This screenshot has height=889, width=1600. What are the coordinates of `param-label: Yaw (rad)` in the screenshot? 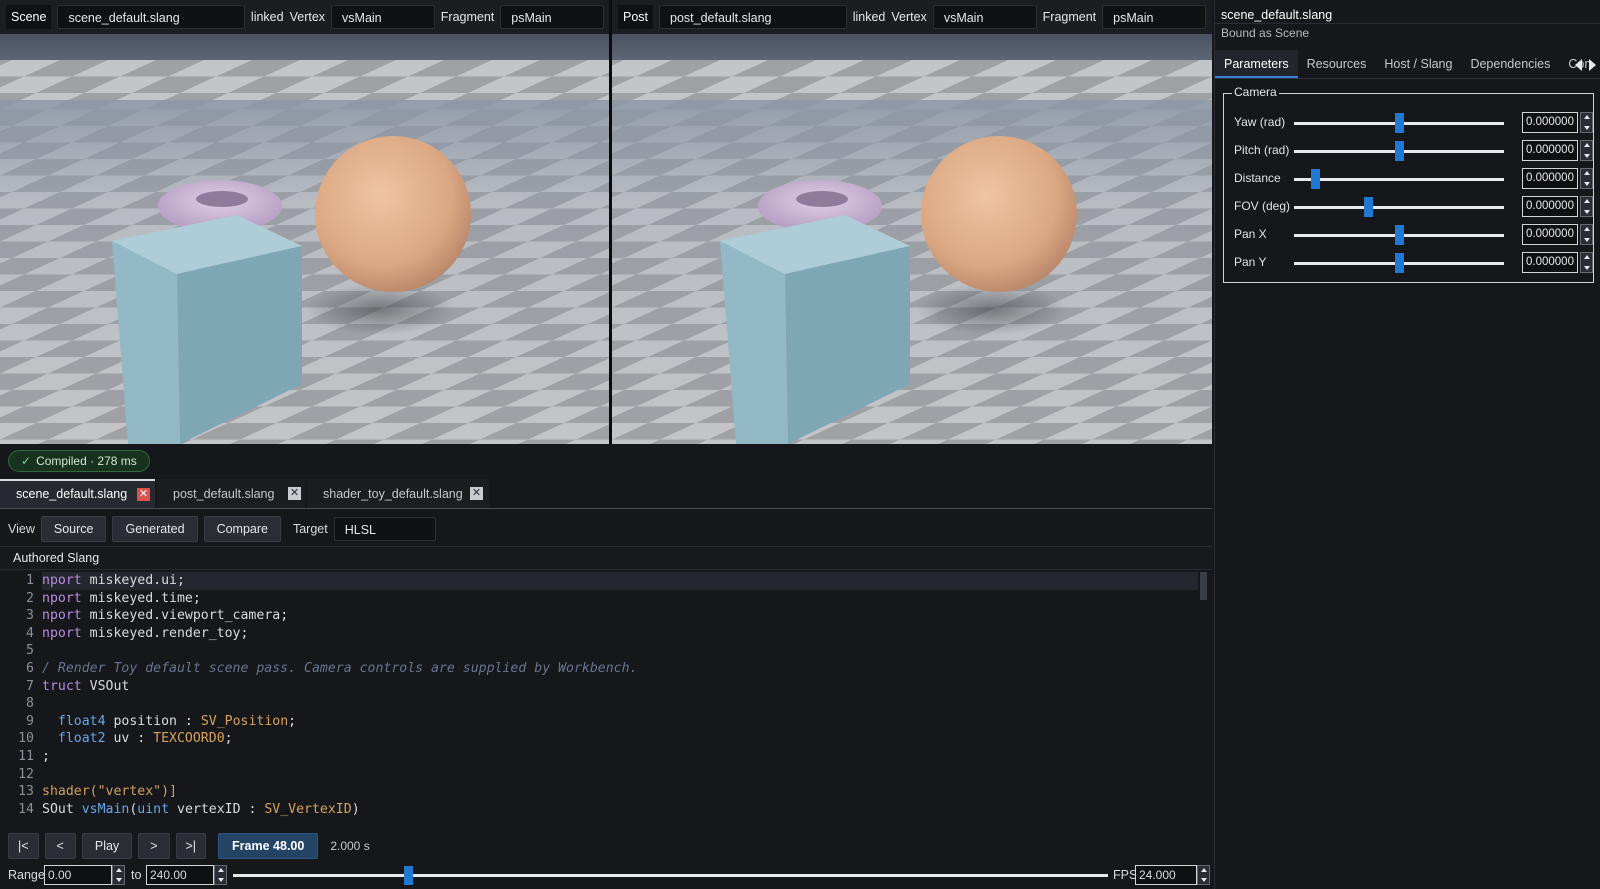 It's located at (1260, 122).